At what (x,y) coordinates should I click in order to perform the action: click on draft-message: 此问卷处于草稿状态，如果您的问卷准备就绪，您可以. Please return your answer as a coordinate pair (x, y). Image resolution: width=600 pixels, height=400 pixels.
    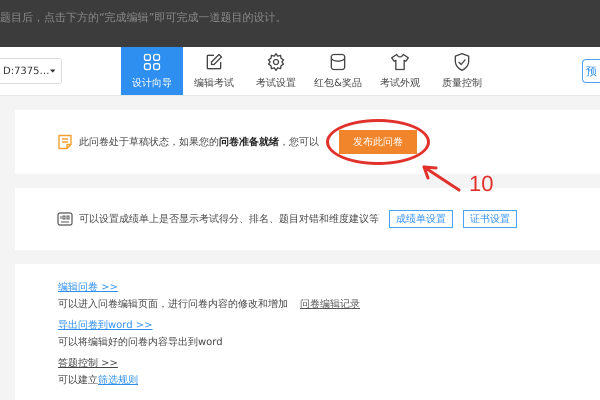
    Looking at the image, I should click on (199, 142).